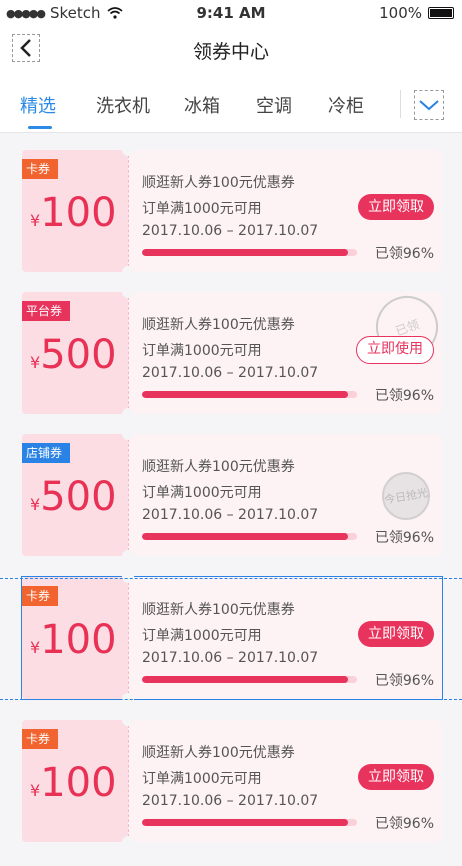 This screenshot has height=866, width=462. What do you see at coordinates (202, 105) in the screenshot?
I see `tab-fridge: 冰箱` at bounding box center [202, 105].